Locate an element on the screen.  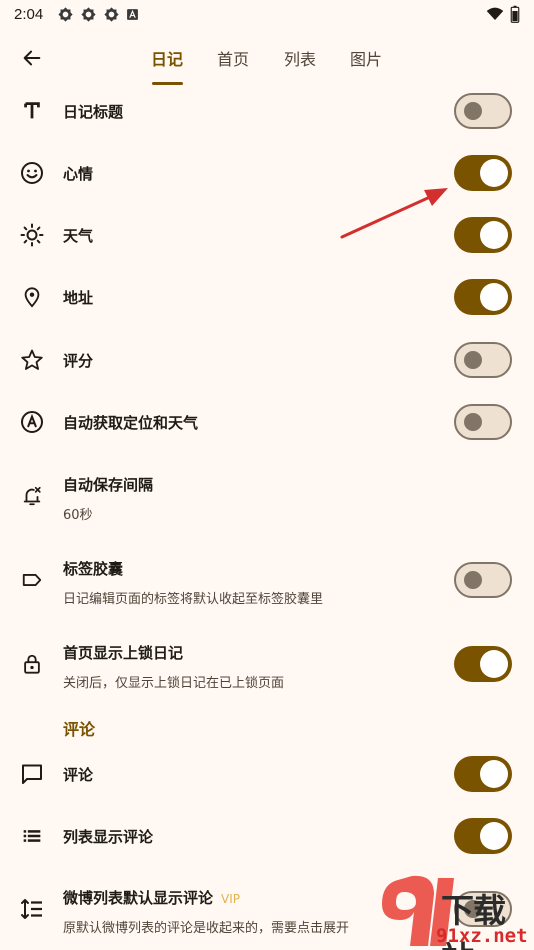
toggle-auto-location is located at coordinates (483, 422).